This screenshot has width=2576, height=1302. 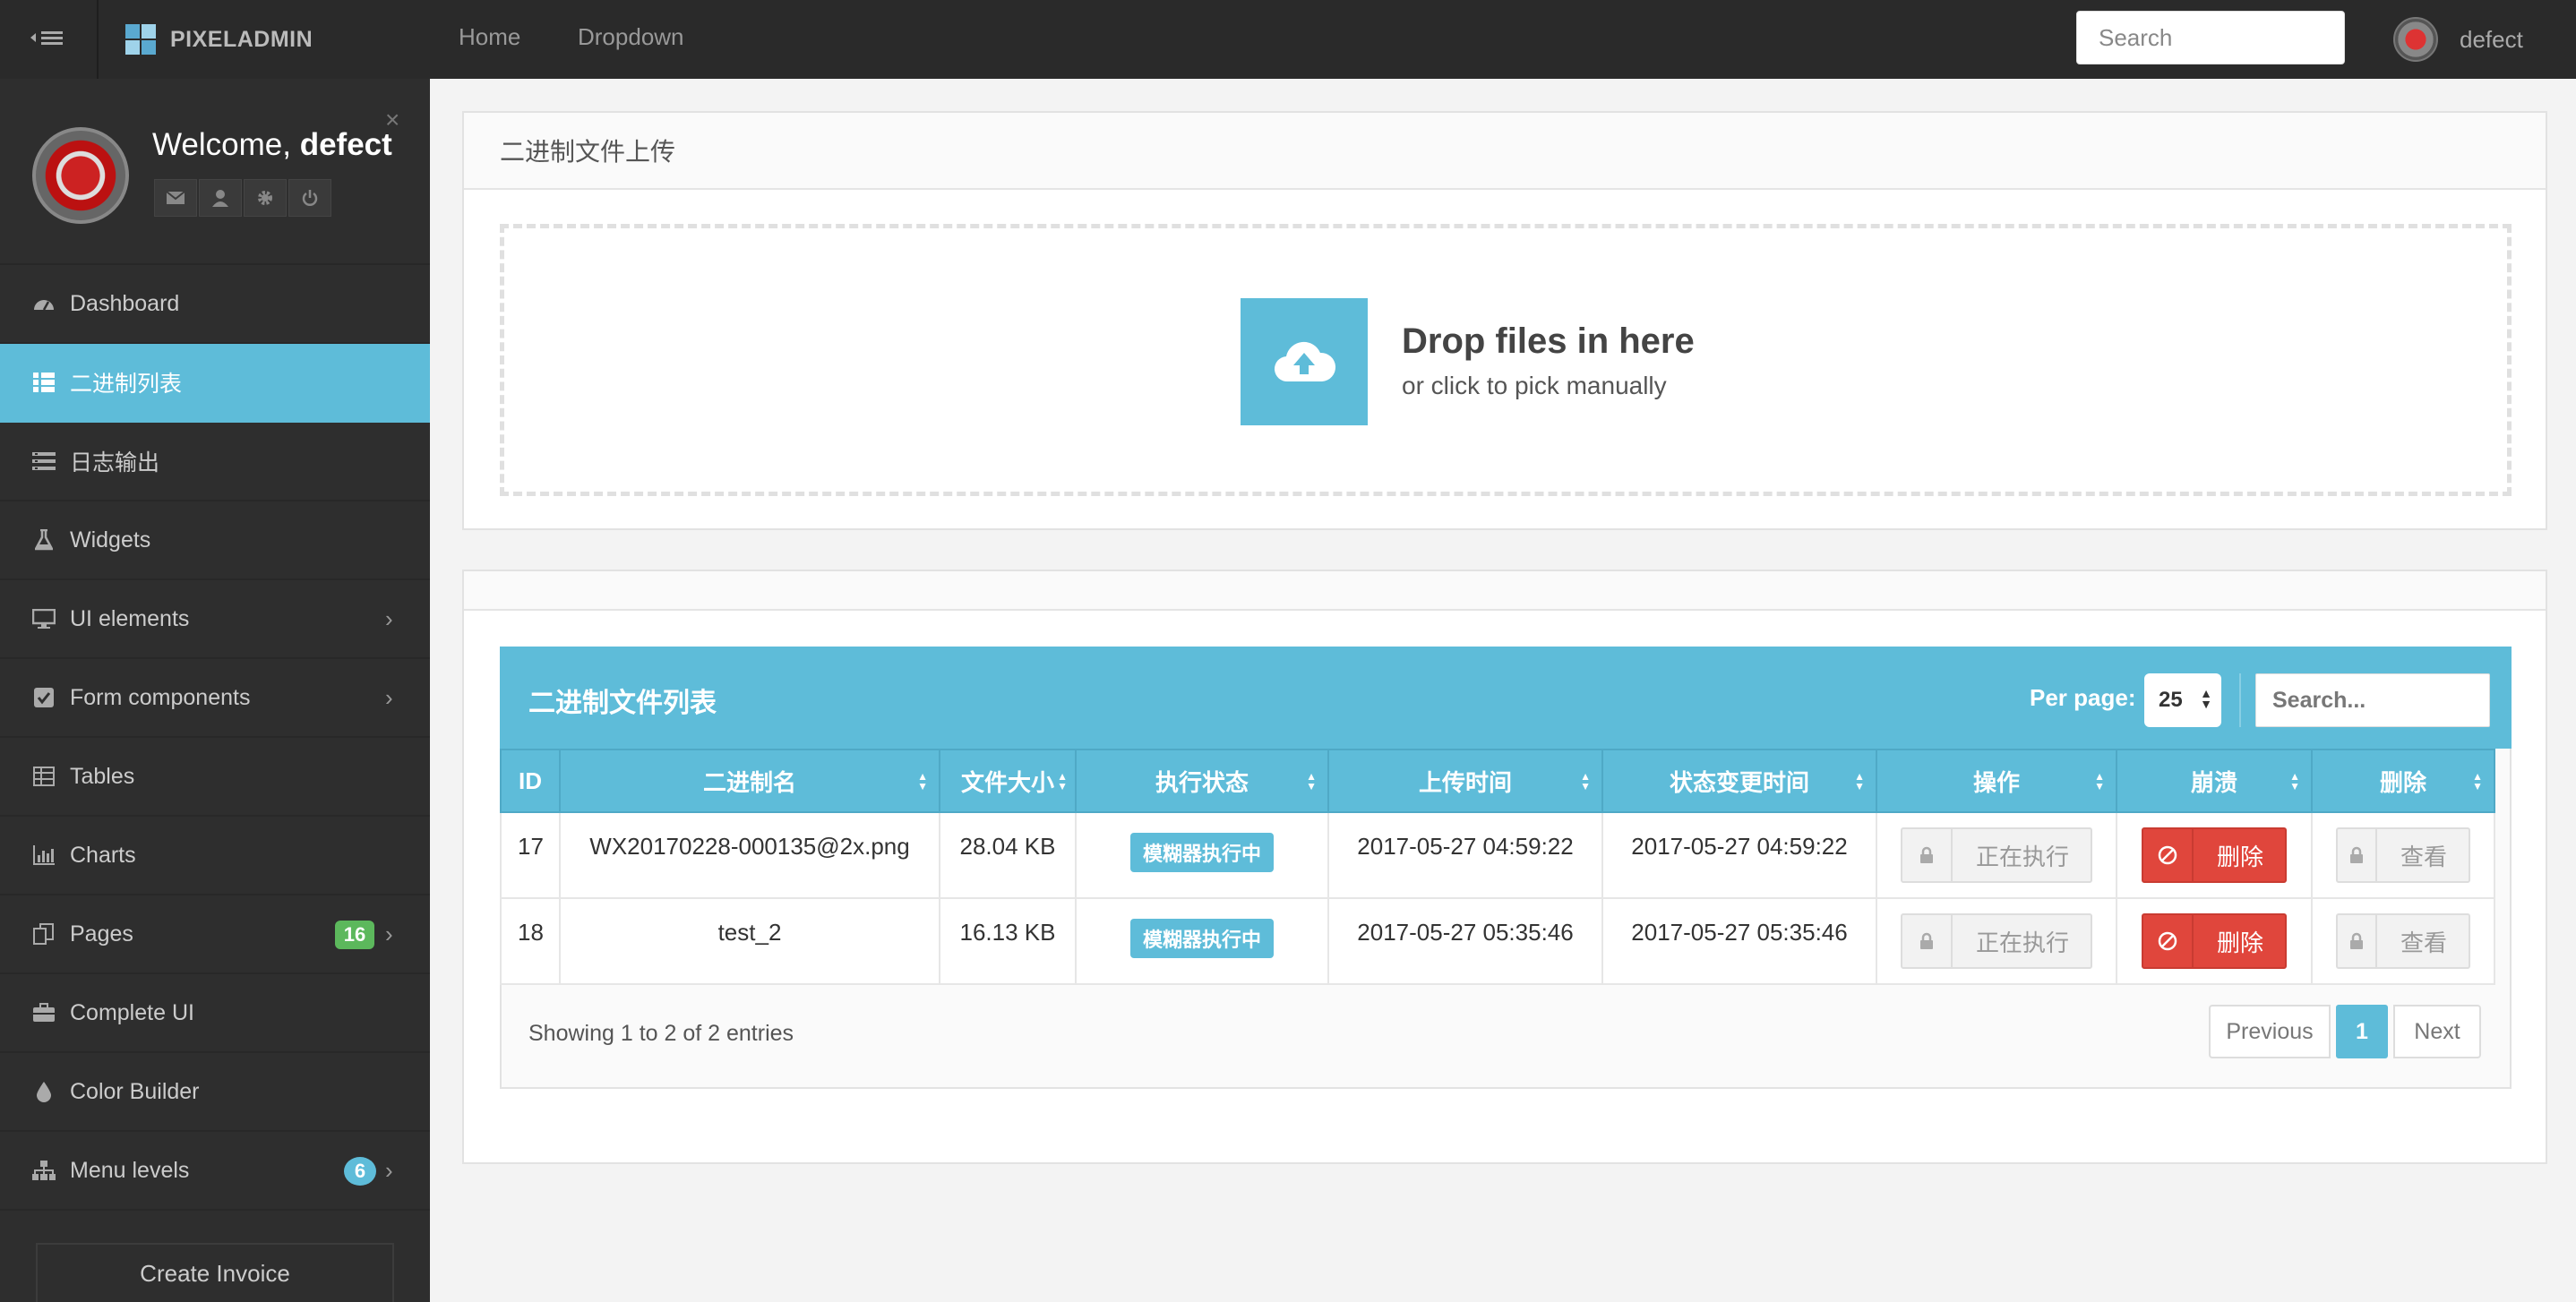 I want to click on column-header-name: 二进制名 ▲ ▼, so click(x=749, y=781).